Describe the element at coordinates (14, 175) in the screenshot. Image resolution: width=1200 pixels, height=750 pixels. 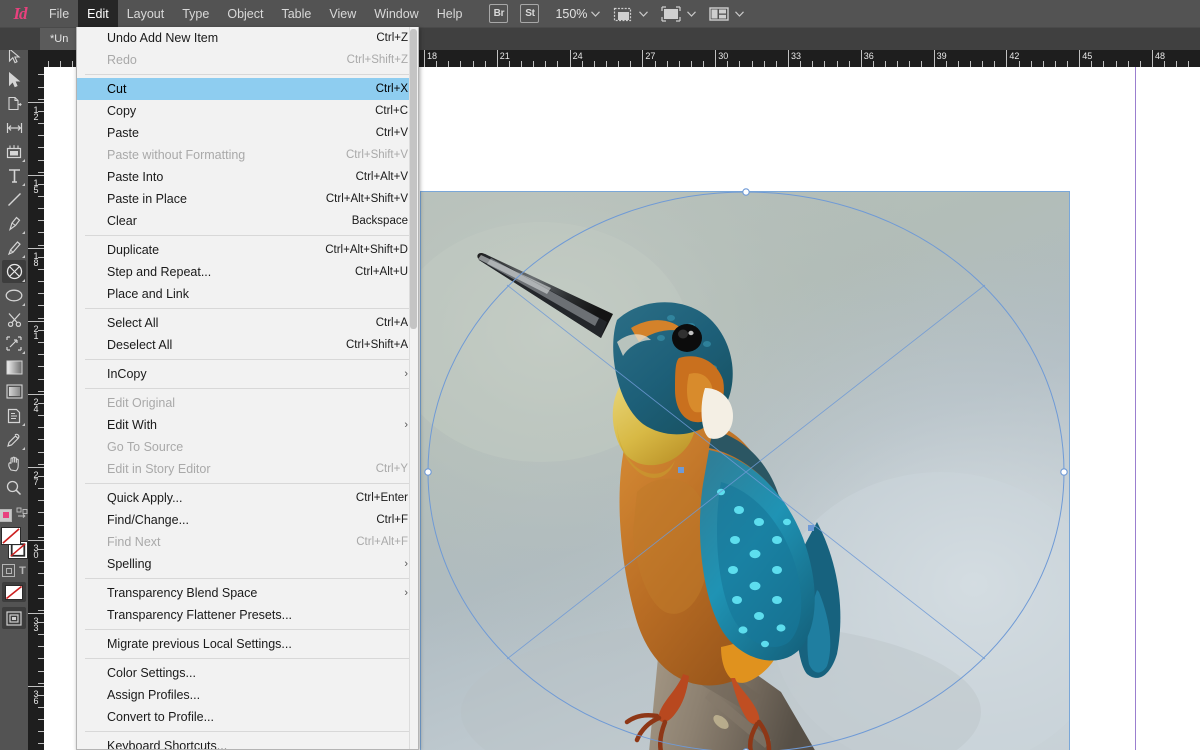
I see `type-tool` at that location.